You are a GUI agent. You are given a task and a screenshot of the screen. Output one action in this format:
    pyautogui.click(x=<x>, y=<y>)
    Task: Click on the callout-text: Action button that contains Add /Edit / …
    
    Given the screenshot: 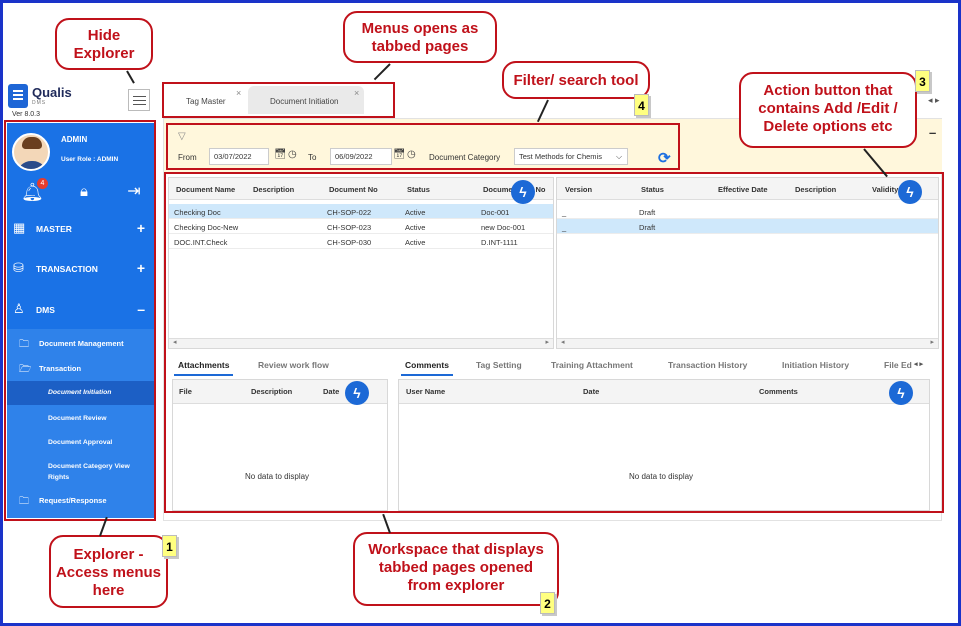 What is the action you would take?
    pyautogui.click(x=828, y=108)
    